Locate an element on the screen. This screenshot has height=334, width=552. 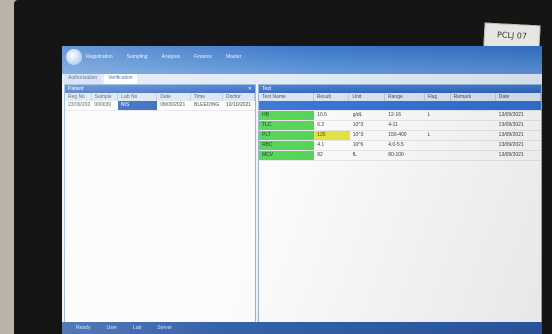
menu-item-analysis: Analysis is located at coordinates (171, 57).